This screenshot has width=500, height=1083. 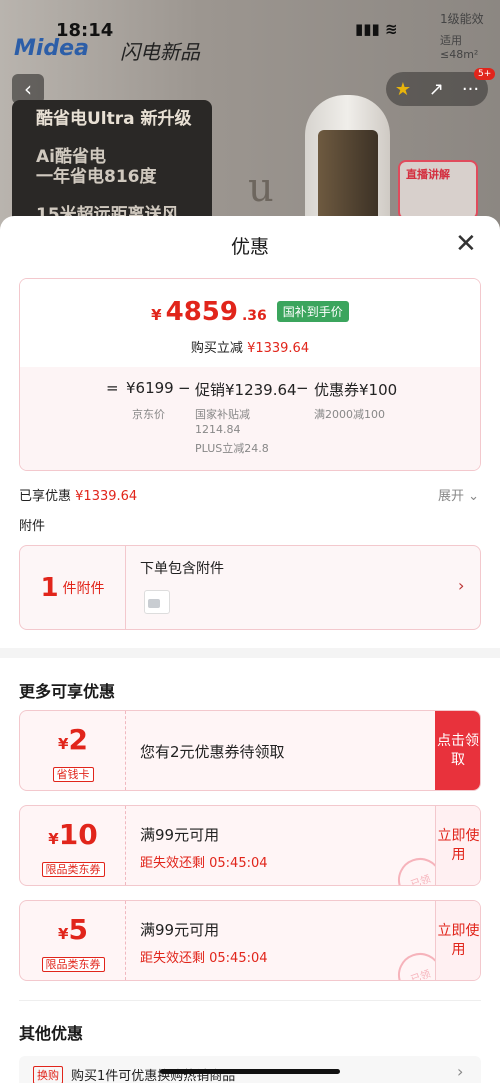 What do you see at coordinates (216, 348) in the screenshot?
I see `instant-discount-label: 购买立减` at bounding box center [216, 348].